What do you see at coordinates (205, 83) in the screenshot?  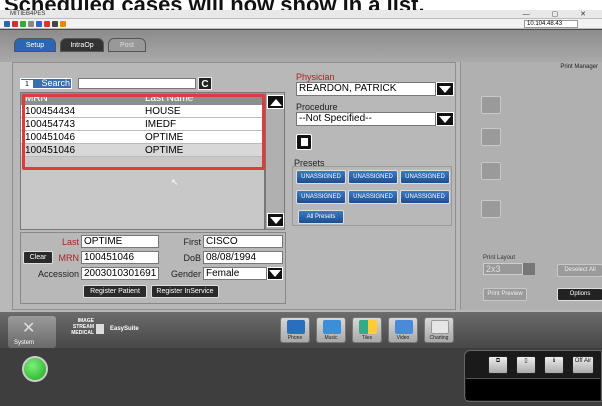 I see `search-clear-button: C` at bounding box center [205, 83].